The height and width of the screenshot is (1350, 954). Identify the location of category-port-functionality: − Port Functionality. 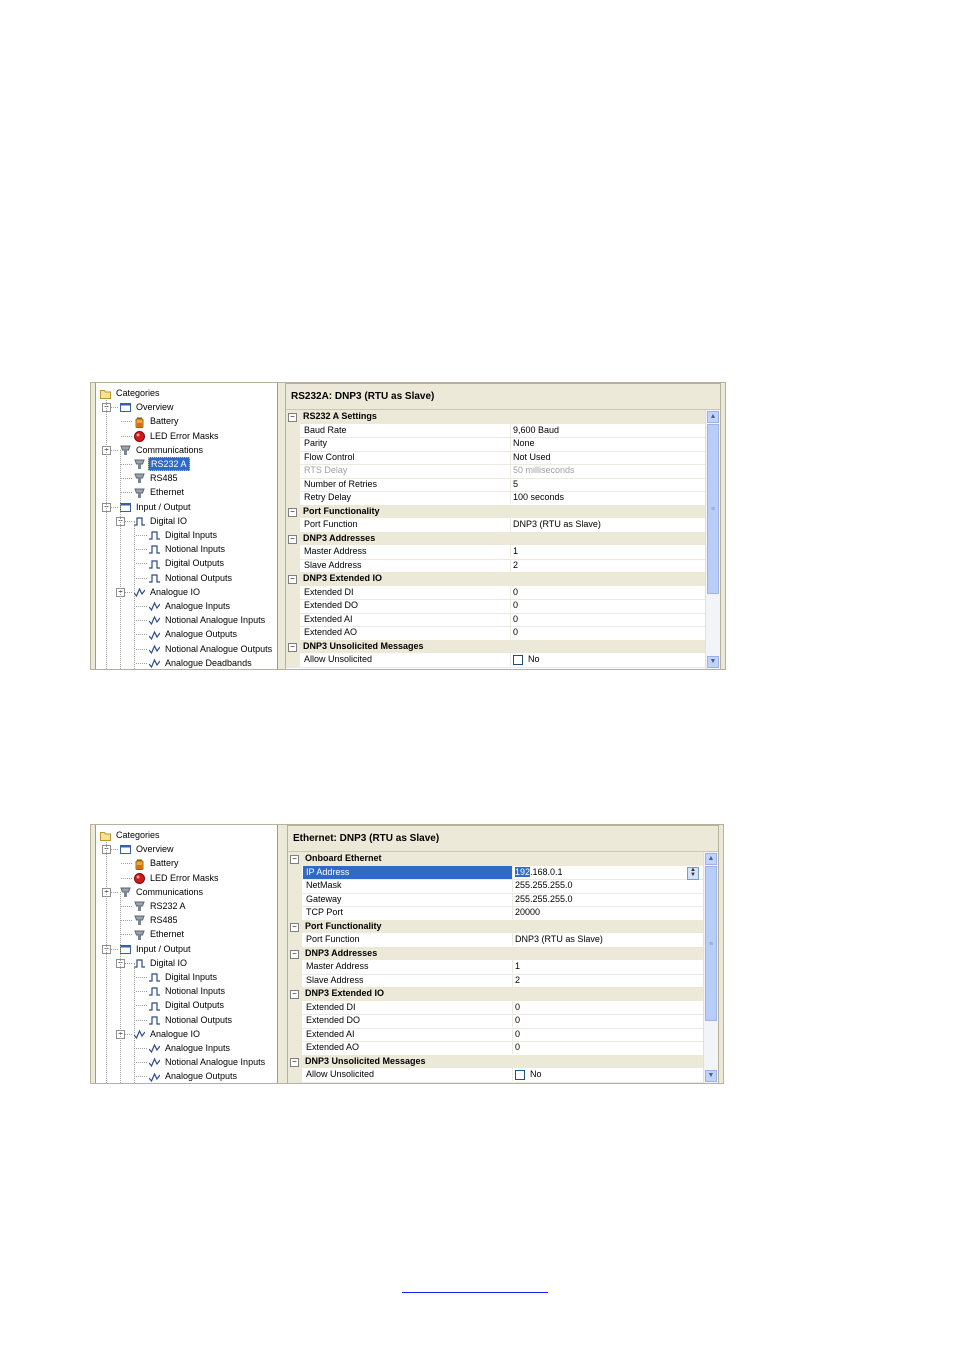
(495, 926).